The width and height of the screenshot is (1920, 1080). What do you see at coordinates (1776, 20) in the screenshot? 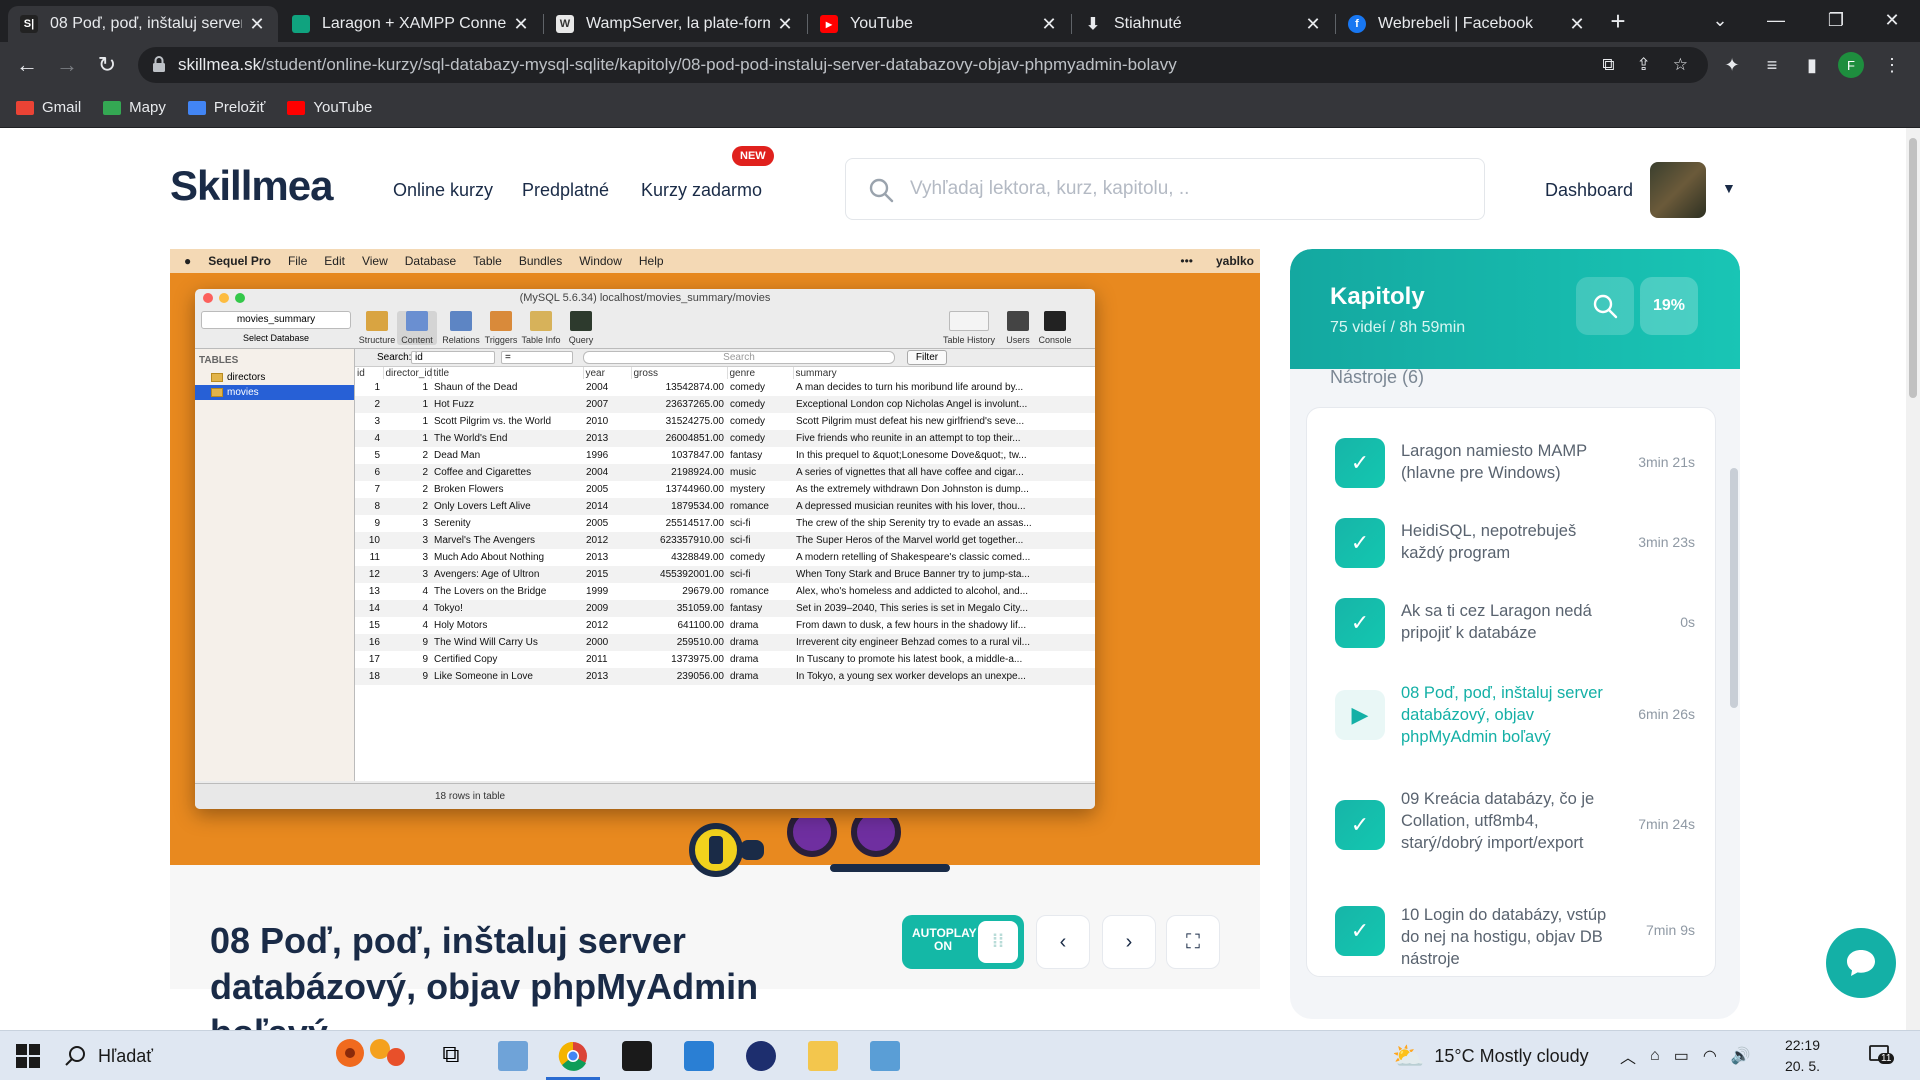
I see `minimize-button: —` at bounding box center [1776, 20].